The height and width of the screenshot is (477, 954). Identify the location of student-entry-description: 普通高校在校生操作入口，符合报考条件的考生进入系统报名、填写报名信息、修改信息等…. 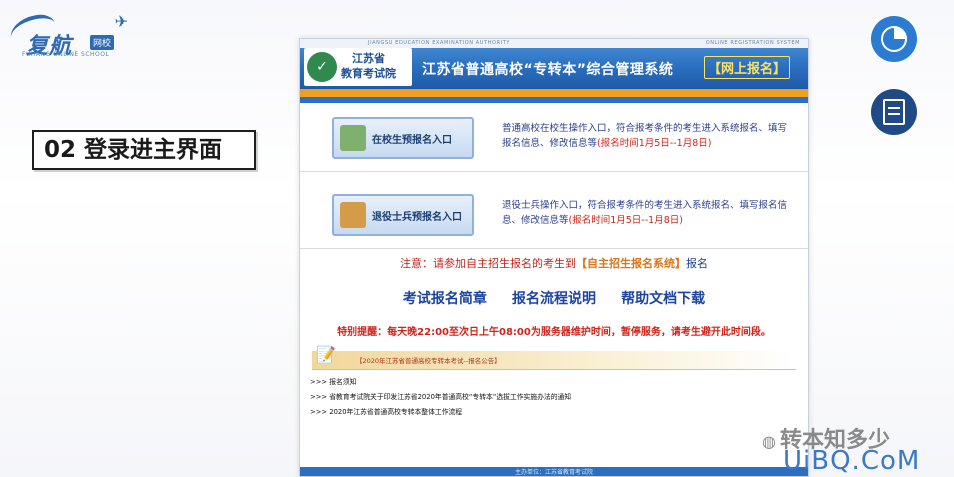
(647, 136).